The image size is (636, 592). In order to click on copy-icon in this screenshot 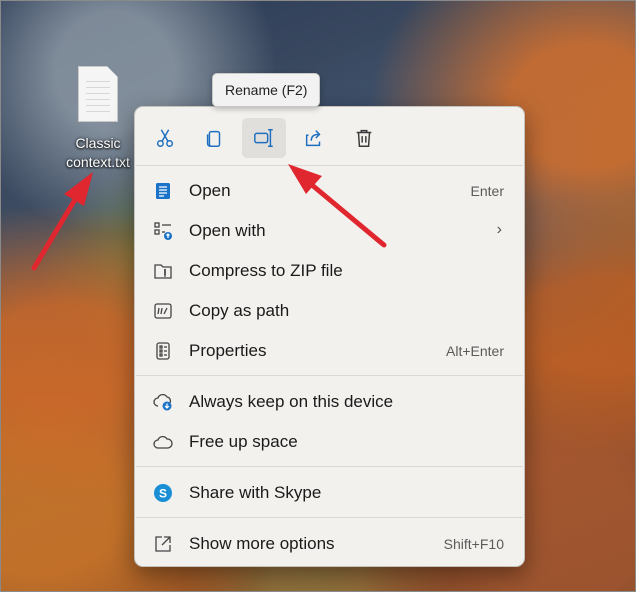, I will do `click(213, 138)`.